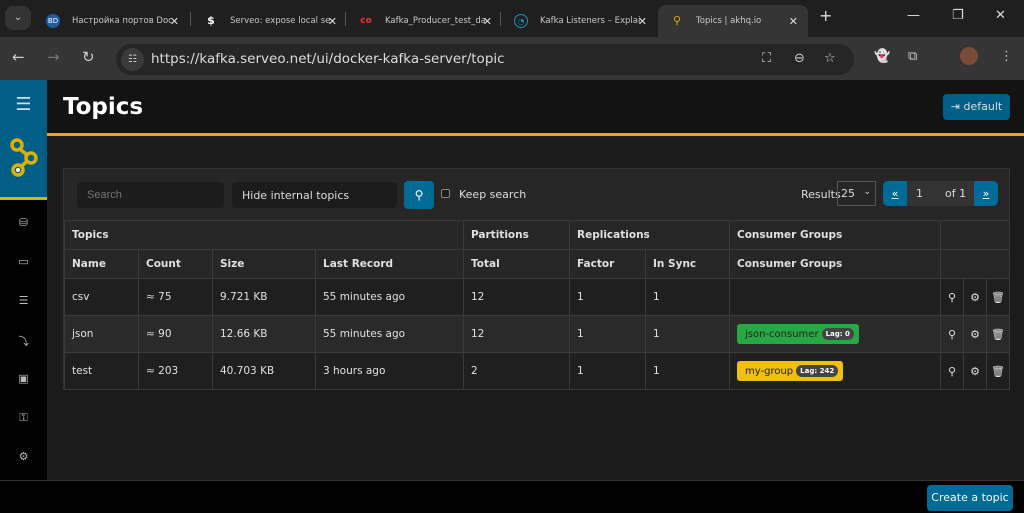 The width and height of the screenshot is (1024, 513). I want to click on tab-title: Настройка портов Docker, so click(122, 21).